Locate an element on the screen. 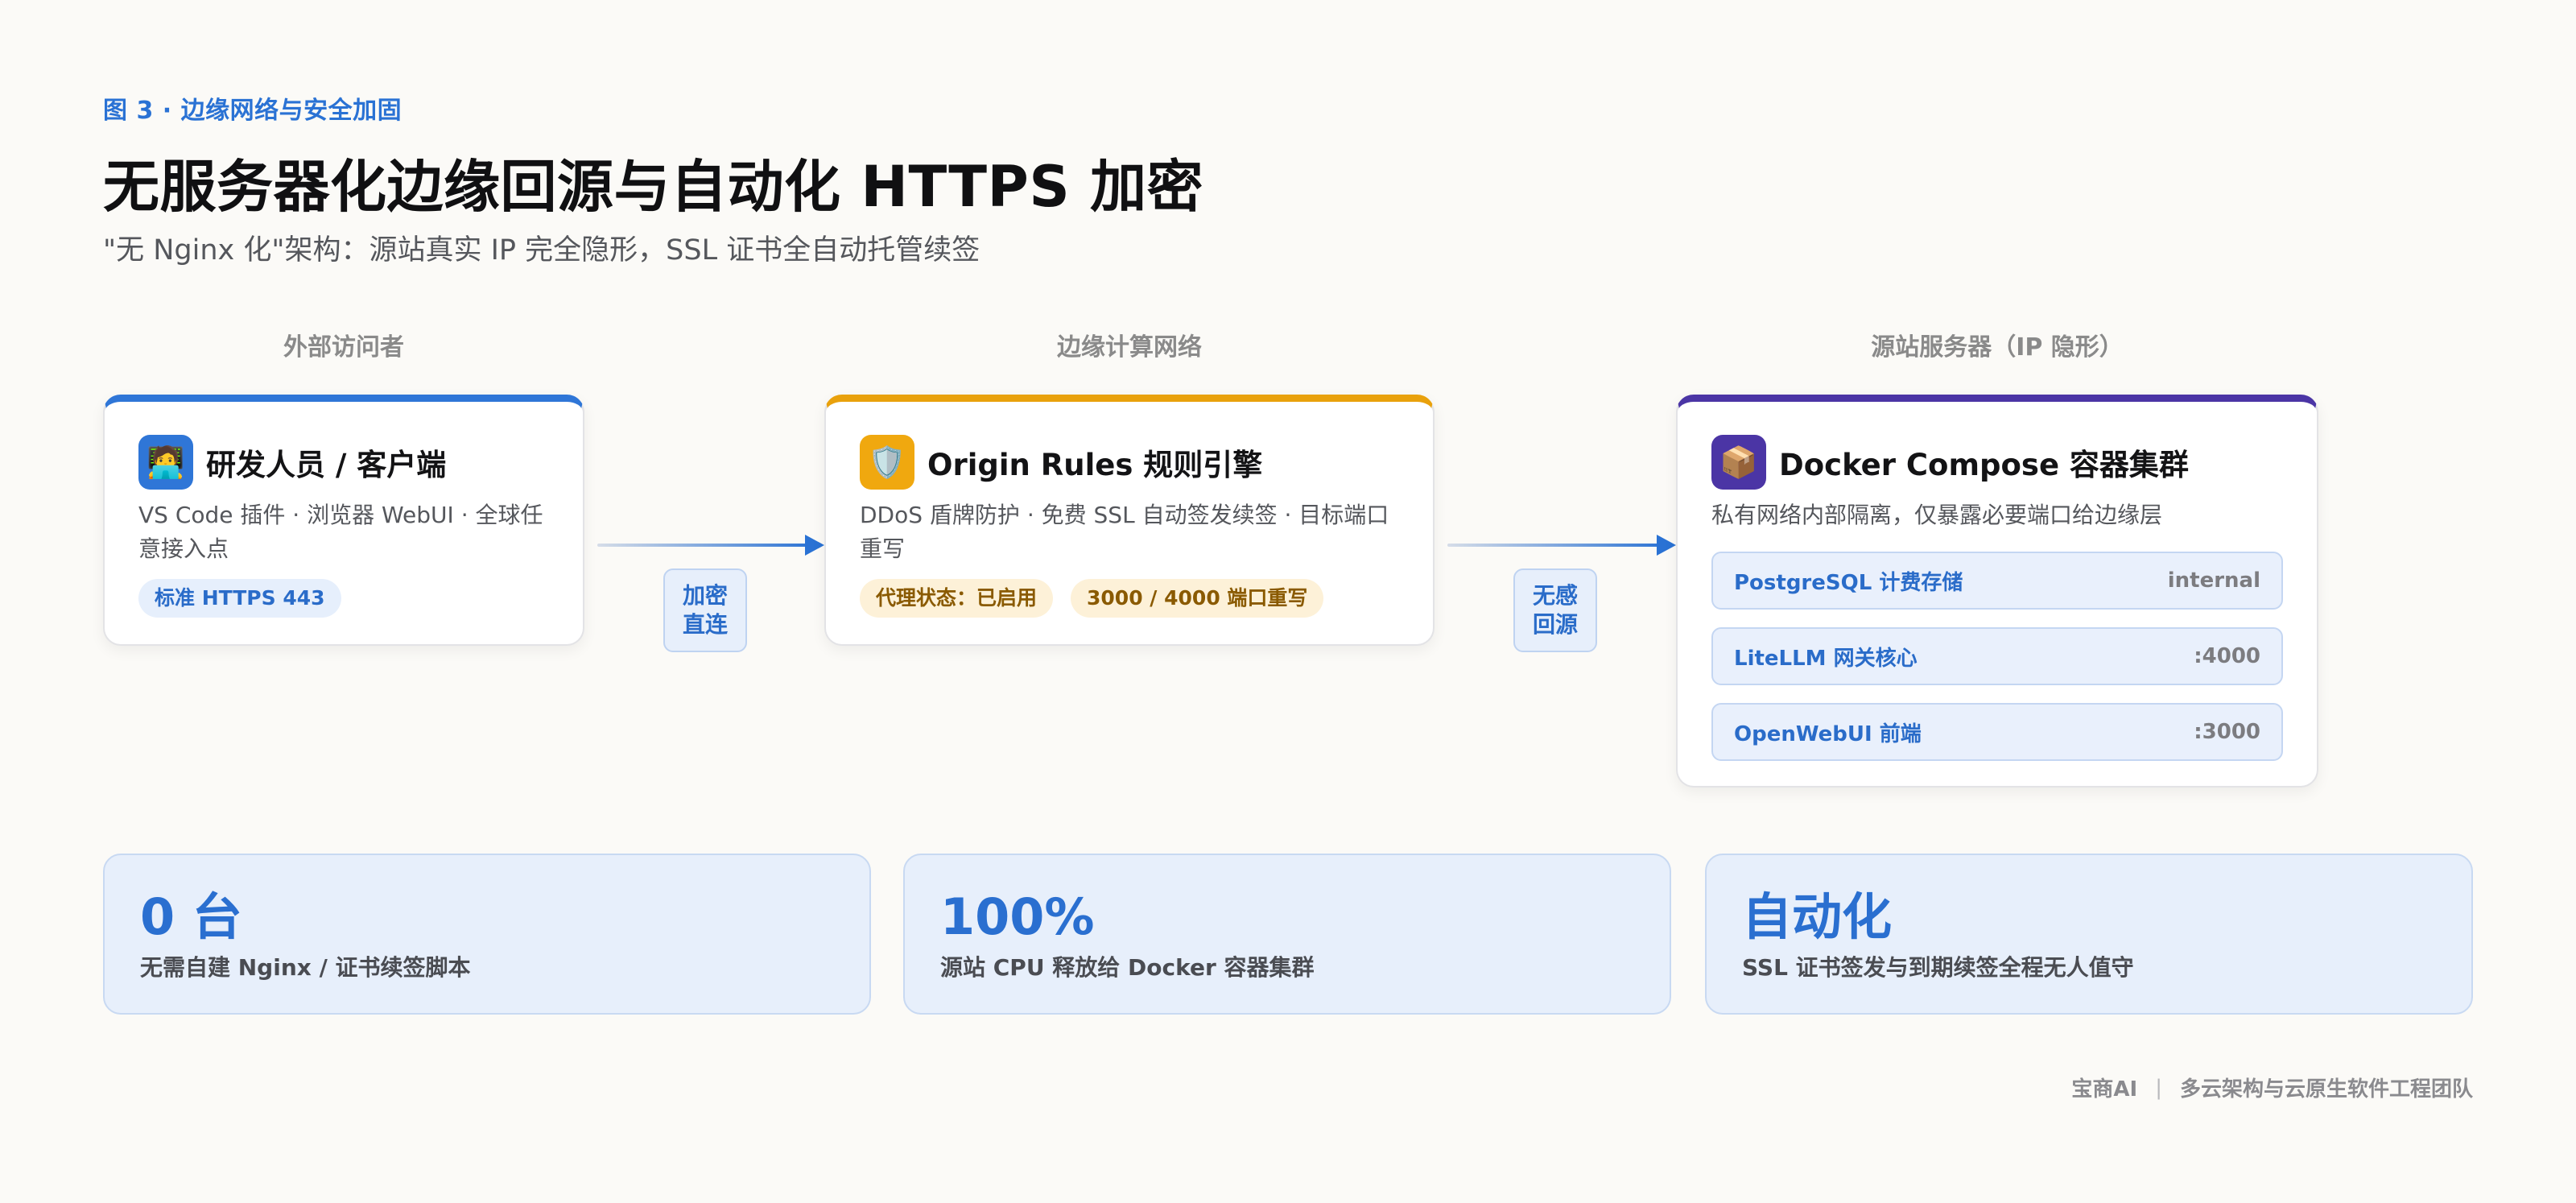 The width and height of the screenshot is (2576, 1203). service-port: internal is located at coordinates (2213, 580).